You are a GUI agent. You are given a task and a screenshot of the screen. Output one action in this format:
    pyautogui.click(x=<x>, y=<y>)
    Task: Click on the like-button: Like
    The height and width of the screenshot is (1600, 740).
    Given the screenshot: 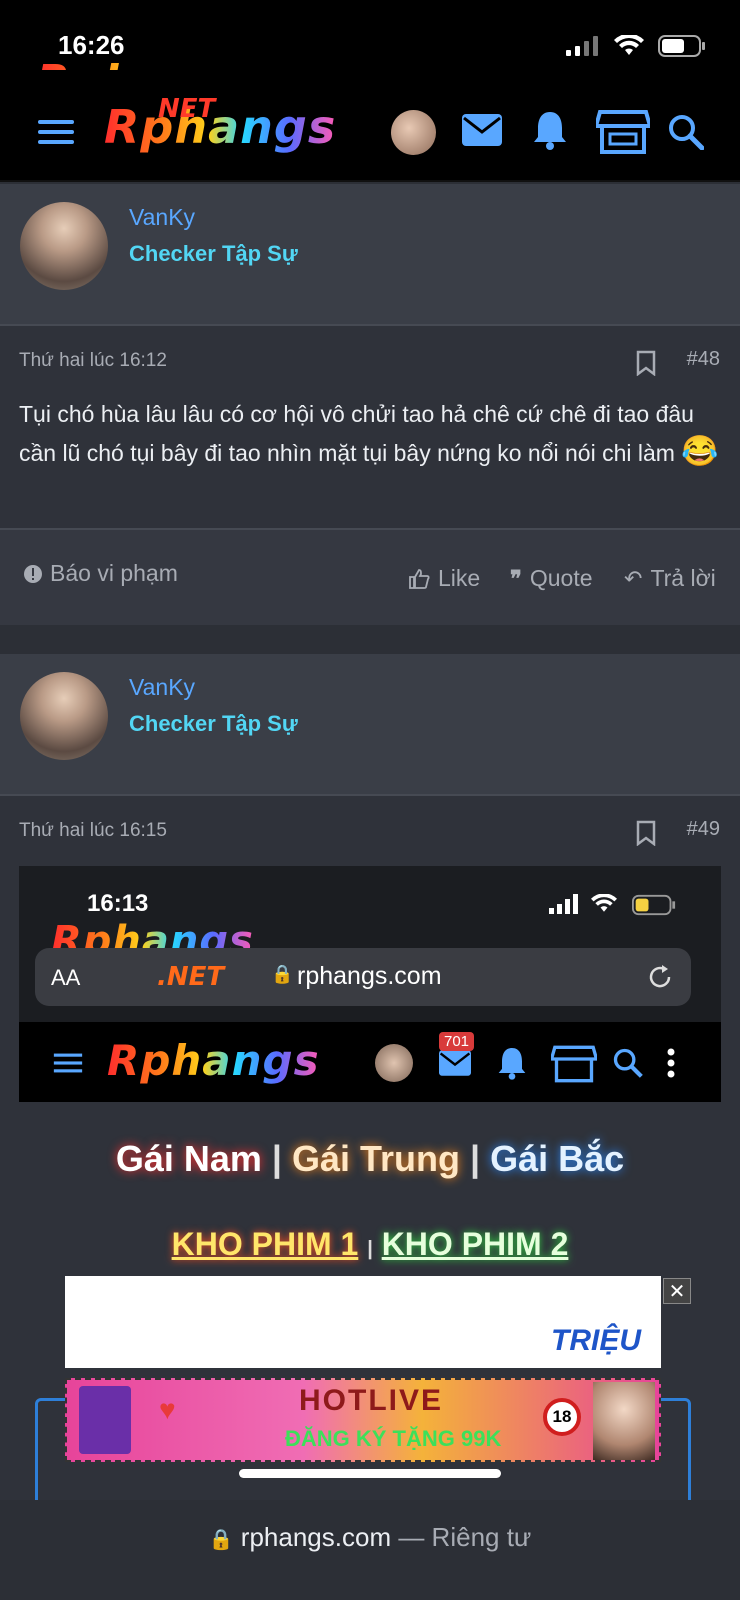 What is the action you would take?
    pyautogui.click(x=444, y=578)
    